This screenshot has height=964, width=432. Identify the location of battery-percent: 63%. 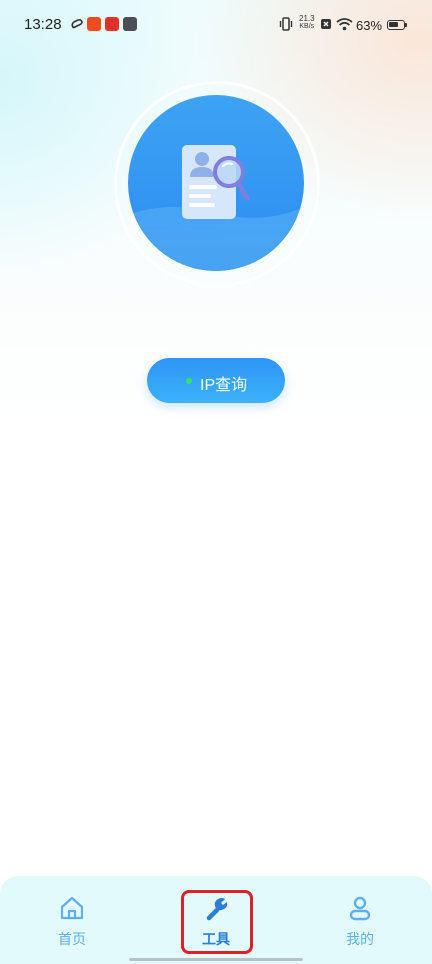
(369, 25).